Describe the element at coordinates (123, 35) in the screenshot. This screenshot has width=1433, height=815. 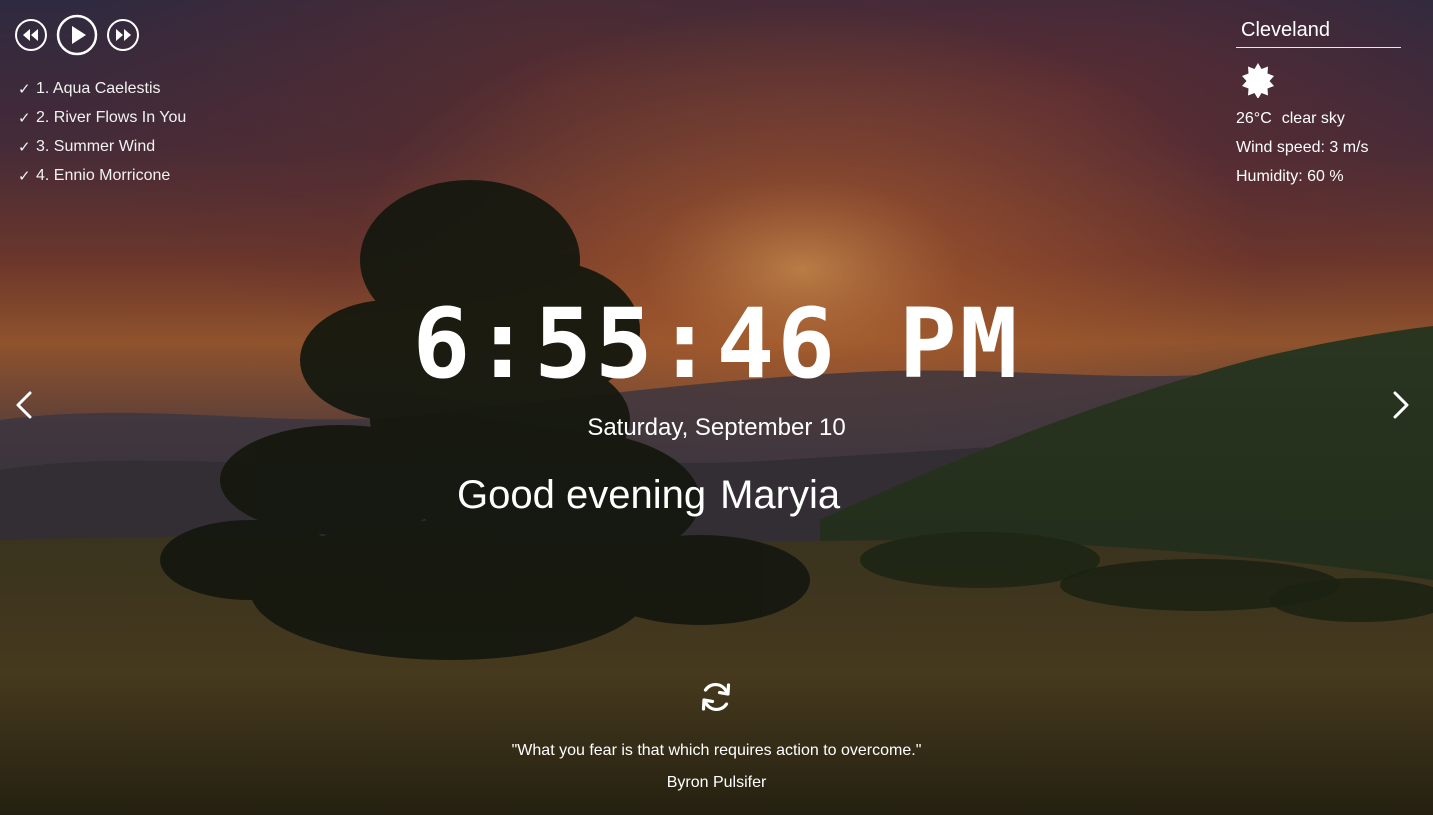
I see `fast-forward-icon` at that location.